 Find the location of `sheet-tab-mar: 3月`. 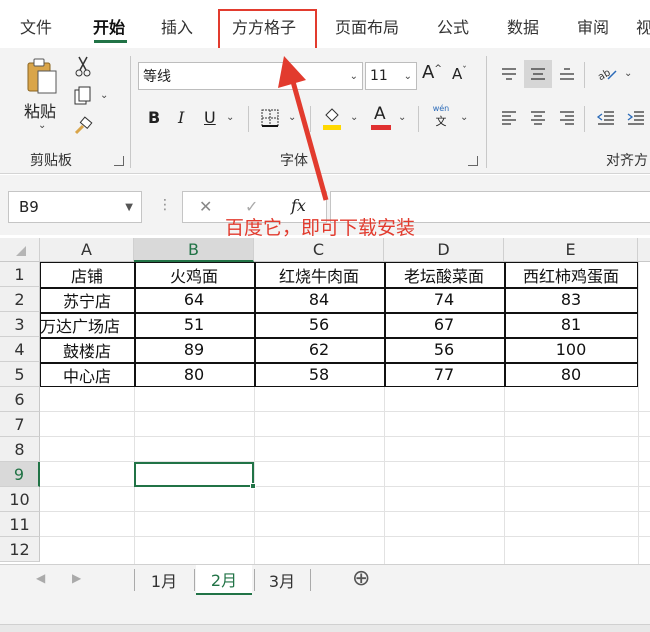

sheet-tab-mar: 3月 is located at coordinates (282, 580).